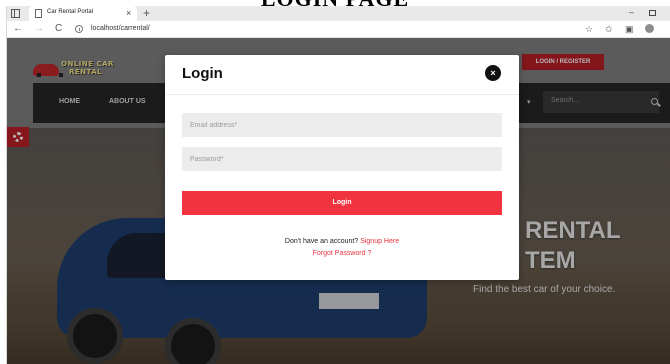 The height and width of the screenshot is (364, 670). I want to click on url-field: localhost/carrental/, so click(120, 28).